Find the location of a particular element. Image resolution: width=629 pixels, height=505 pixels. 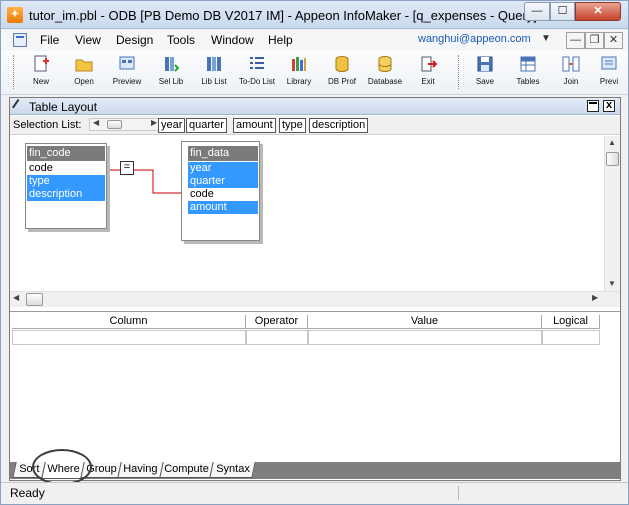

library-list-button: Lib List is located at coordinates (214, 73).